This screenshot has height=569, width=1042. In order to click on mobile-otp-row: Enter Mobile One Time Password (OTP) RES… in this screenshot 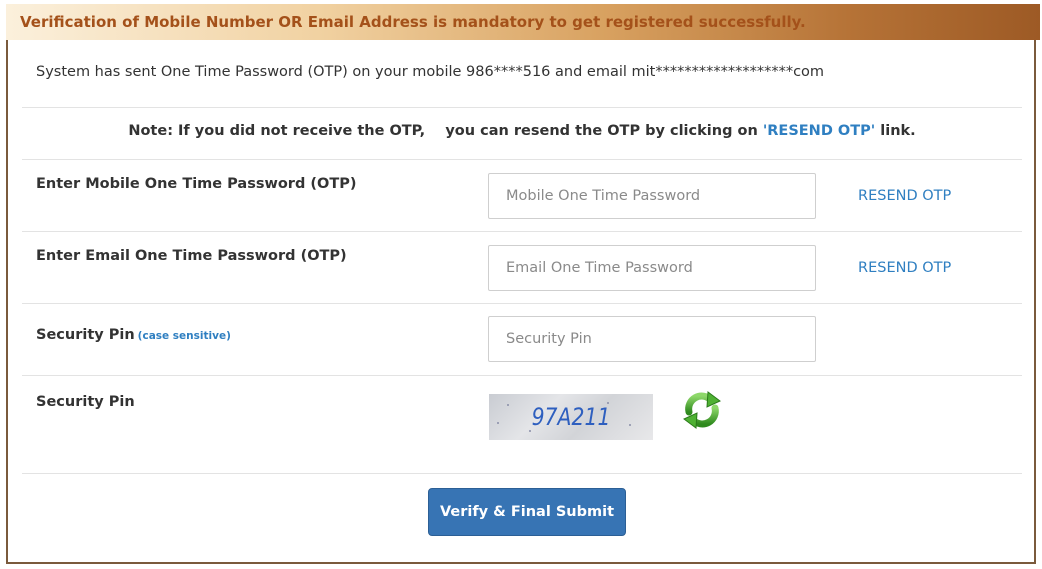, I will do `click(522, 196)`.